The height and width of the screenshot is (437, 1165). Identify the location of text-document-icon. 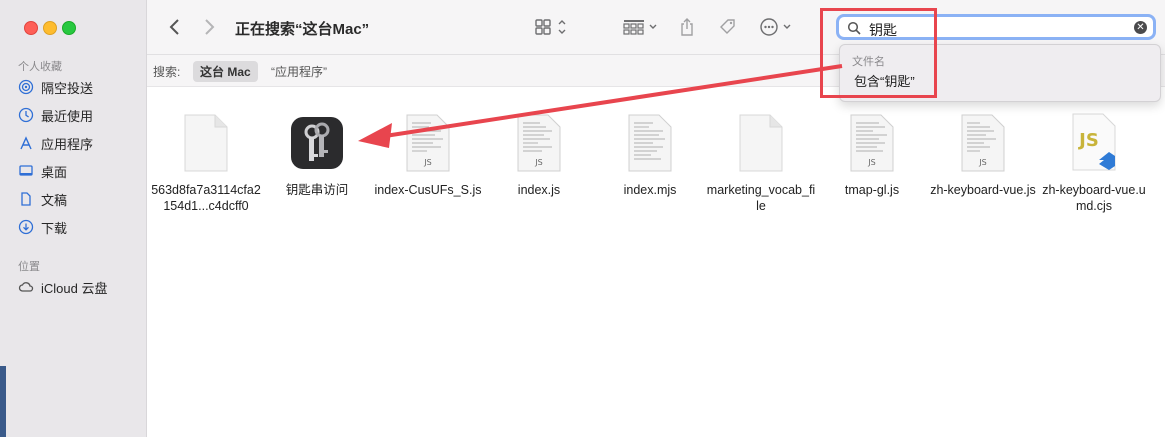
(650, 143).